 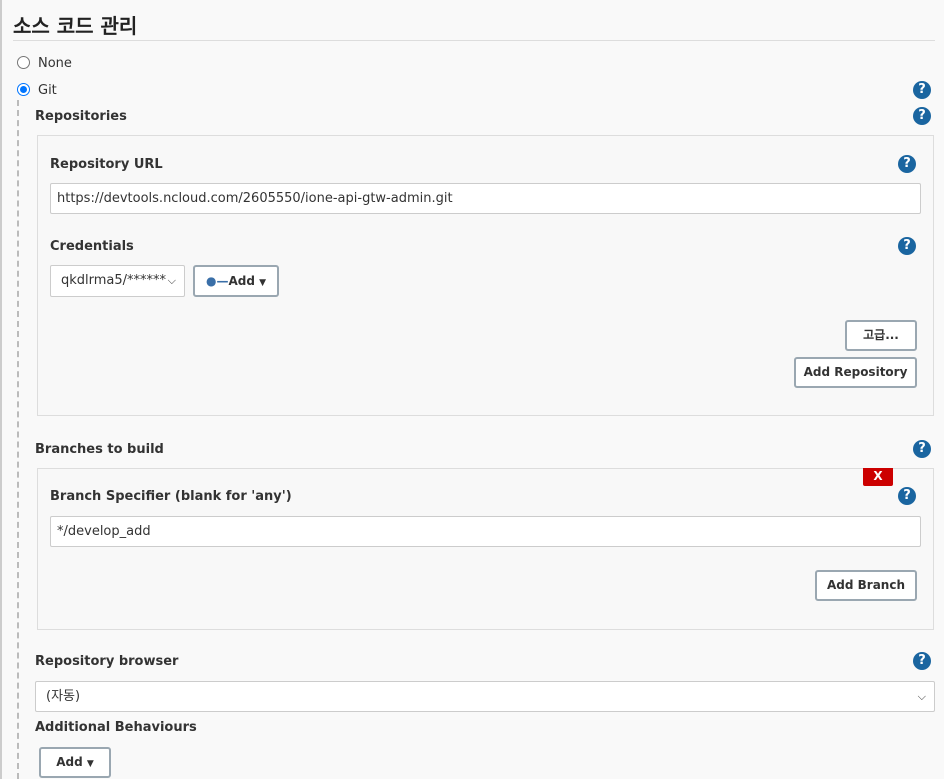 What do you see at coordinates (75, 26) in the screenshot?
I see `section-title: 소스 코드 관리` at bounding box center [75, 26].